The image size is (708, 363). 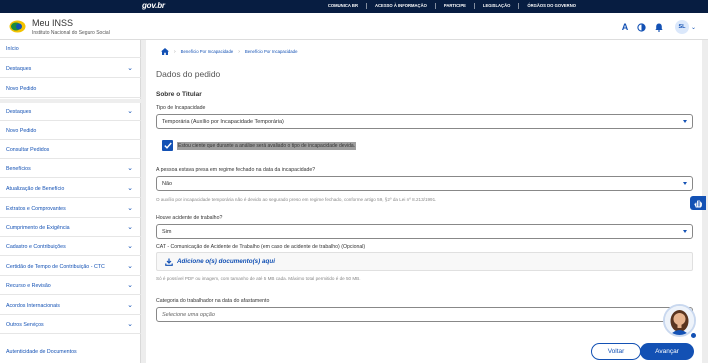 What do you see at coordinates (28, 149) in the screenshot?
I see `sidebar-item-label: Consultar Pedidos` at bounding box center [28, 149].